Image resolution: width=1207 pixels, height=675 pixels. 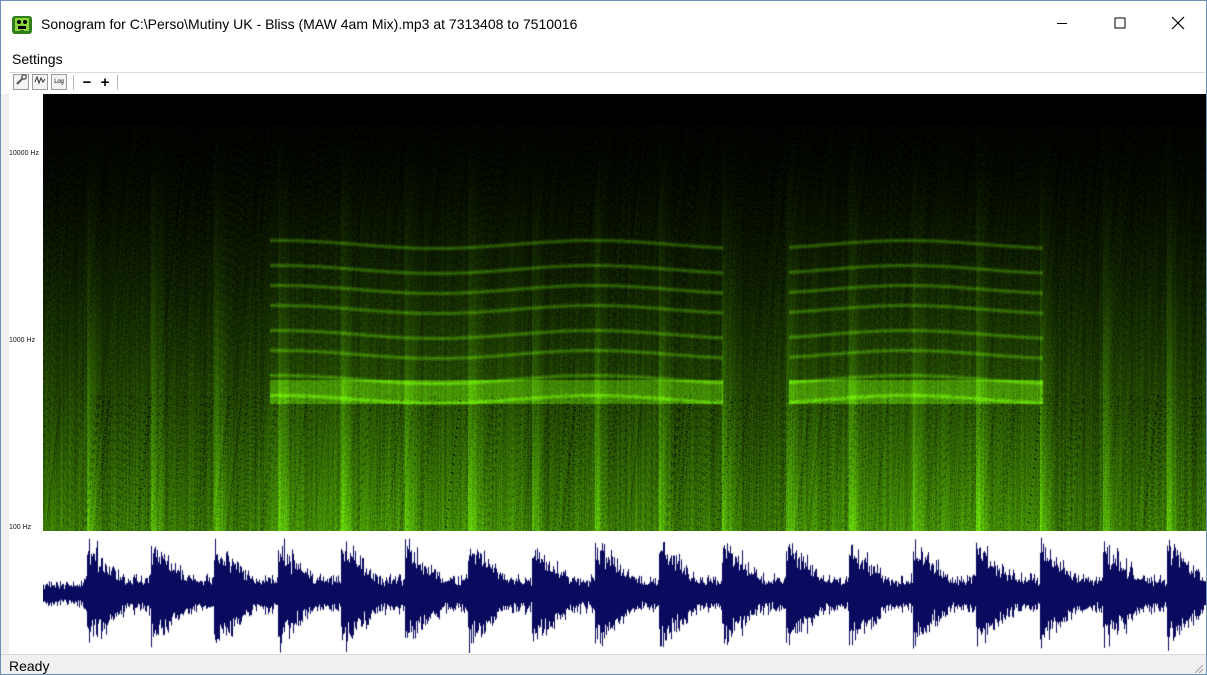 I want to click on axis-label-1000: 1000 Hz, so click(x=22, y=340).